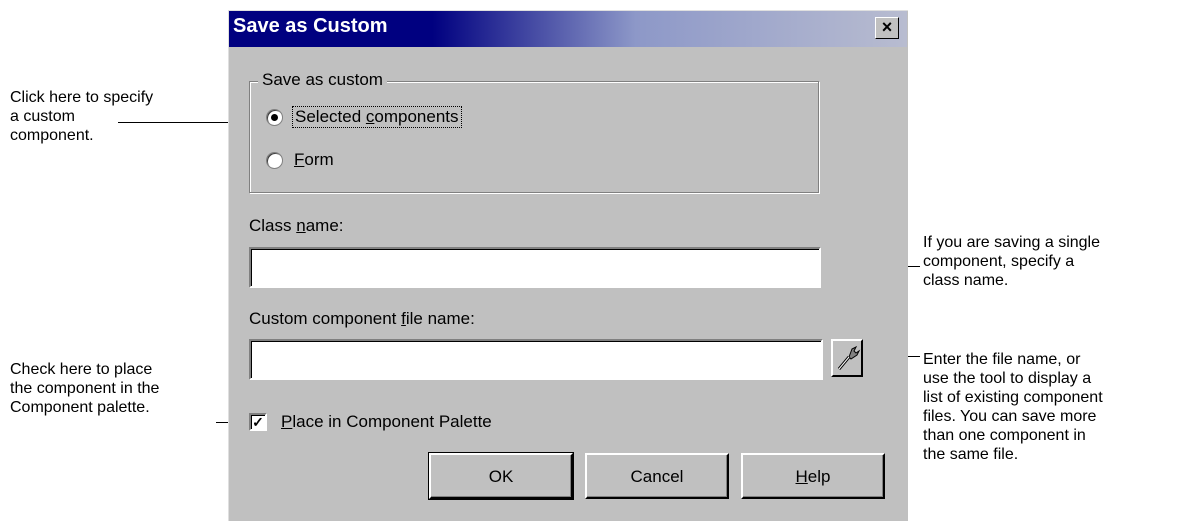 The height and width of the screenshot is (521, 1179). Describe the element at coordinates (535, 267) in the screenshot. I see `class-name-input` at that location.